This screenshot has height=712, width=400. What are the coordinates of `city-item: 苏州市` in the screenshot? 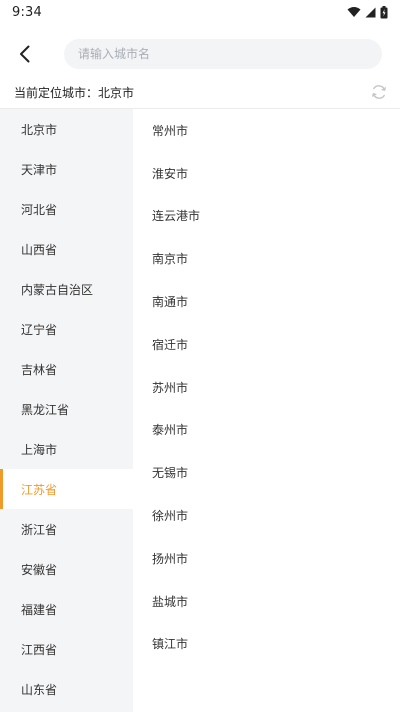 It's located at (266, 387).